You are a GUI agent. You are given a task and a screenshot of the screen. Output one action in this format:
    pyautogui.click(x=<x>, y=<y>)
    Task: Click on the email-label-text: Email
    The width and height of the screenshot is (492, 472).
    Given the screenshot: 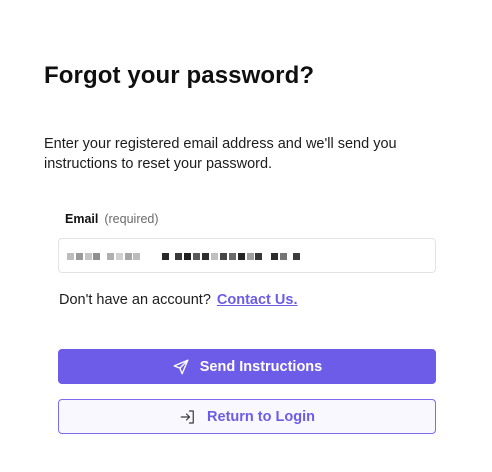 What is the action you would take?
    pyautogui.click(x=82, y=219)
    